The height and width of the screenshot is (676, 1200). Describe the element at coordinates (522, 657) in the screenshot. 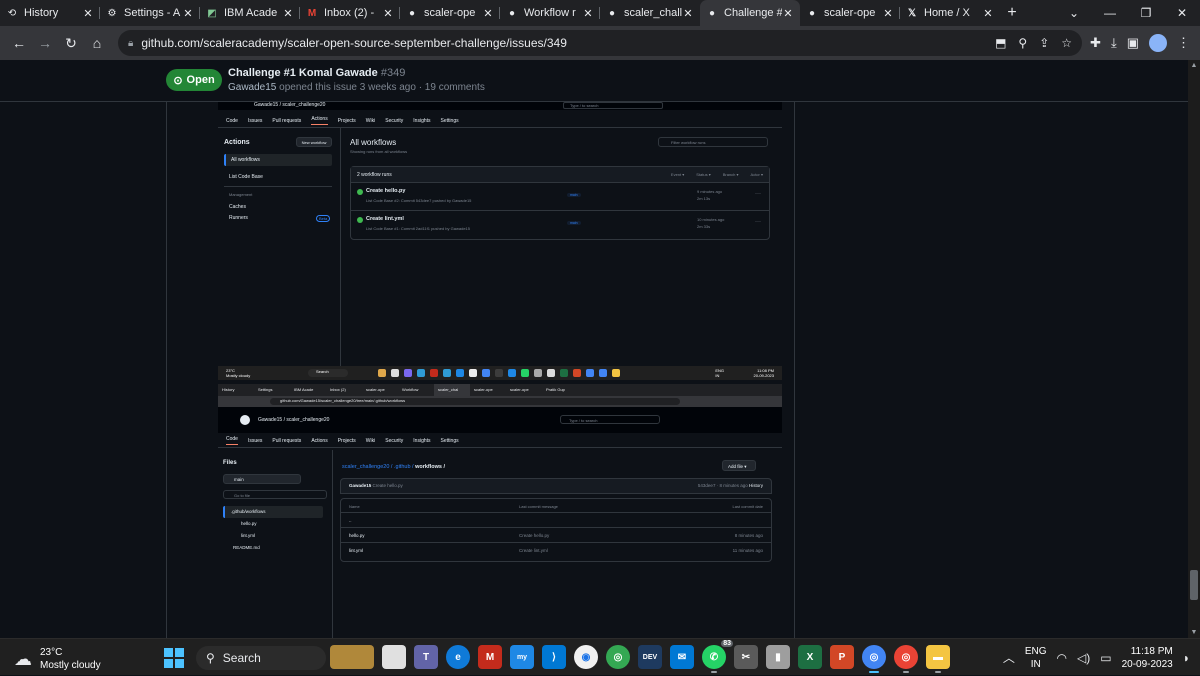

I see `mysql-icon: my` at that location.